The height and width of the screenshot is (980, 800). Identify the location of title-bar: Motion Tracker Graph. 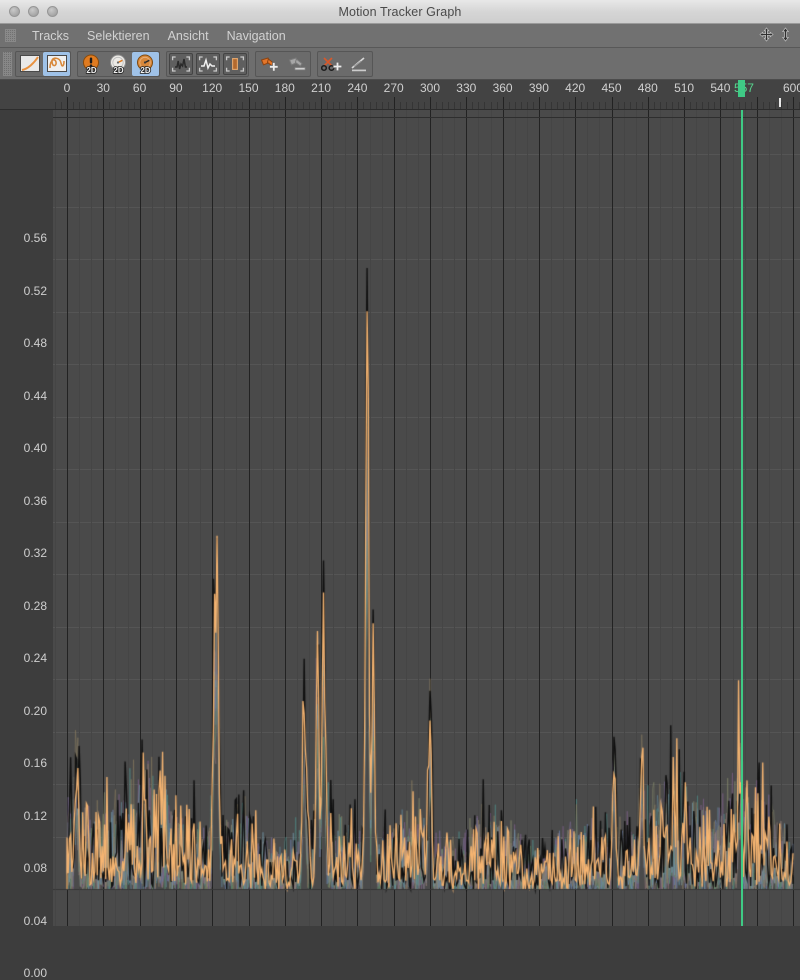
(400, 12).